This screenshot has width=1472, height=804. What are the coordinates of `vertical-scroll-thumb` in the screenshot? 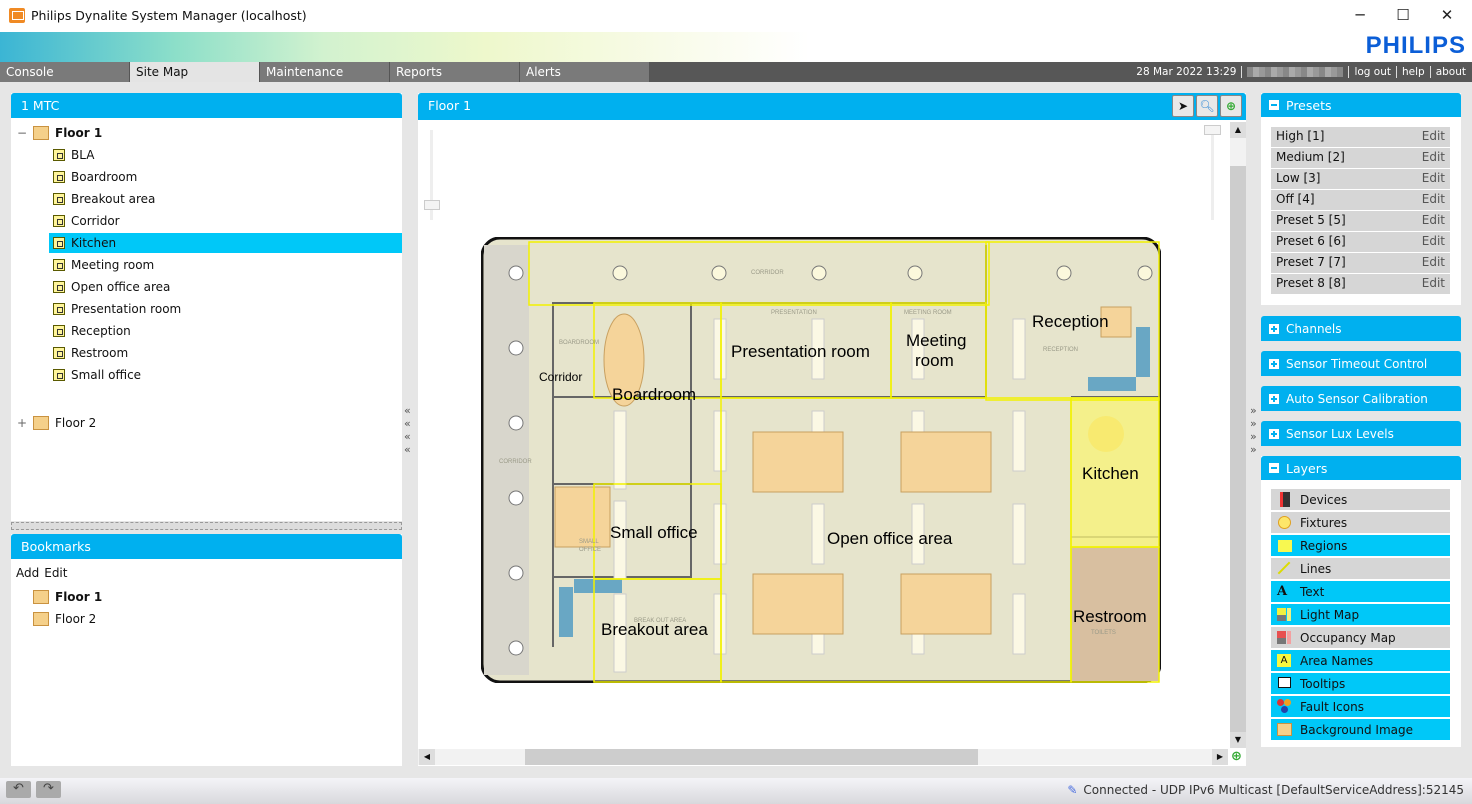 It's located at (1238, 449).